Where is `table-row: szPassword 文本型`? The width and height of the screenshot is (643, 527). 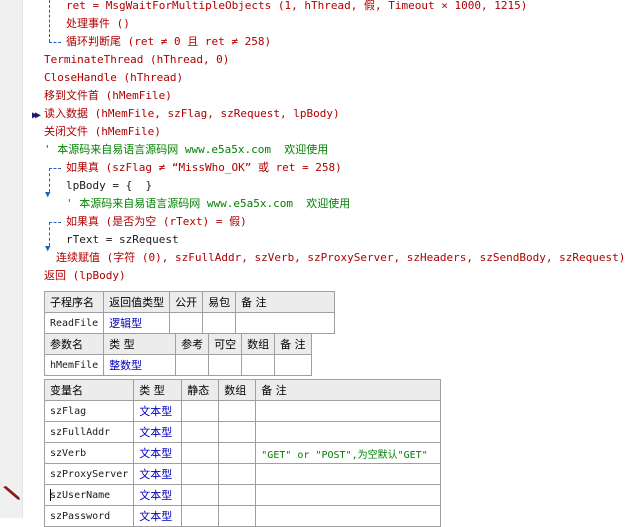 table-row: szPassword 文本型 is located at coordinates (242, 516).